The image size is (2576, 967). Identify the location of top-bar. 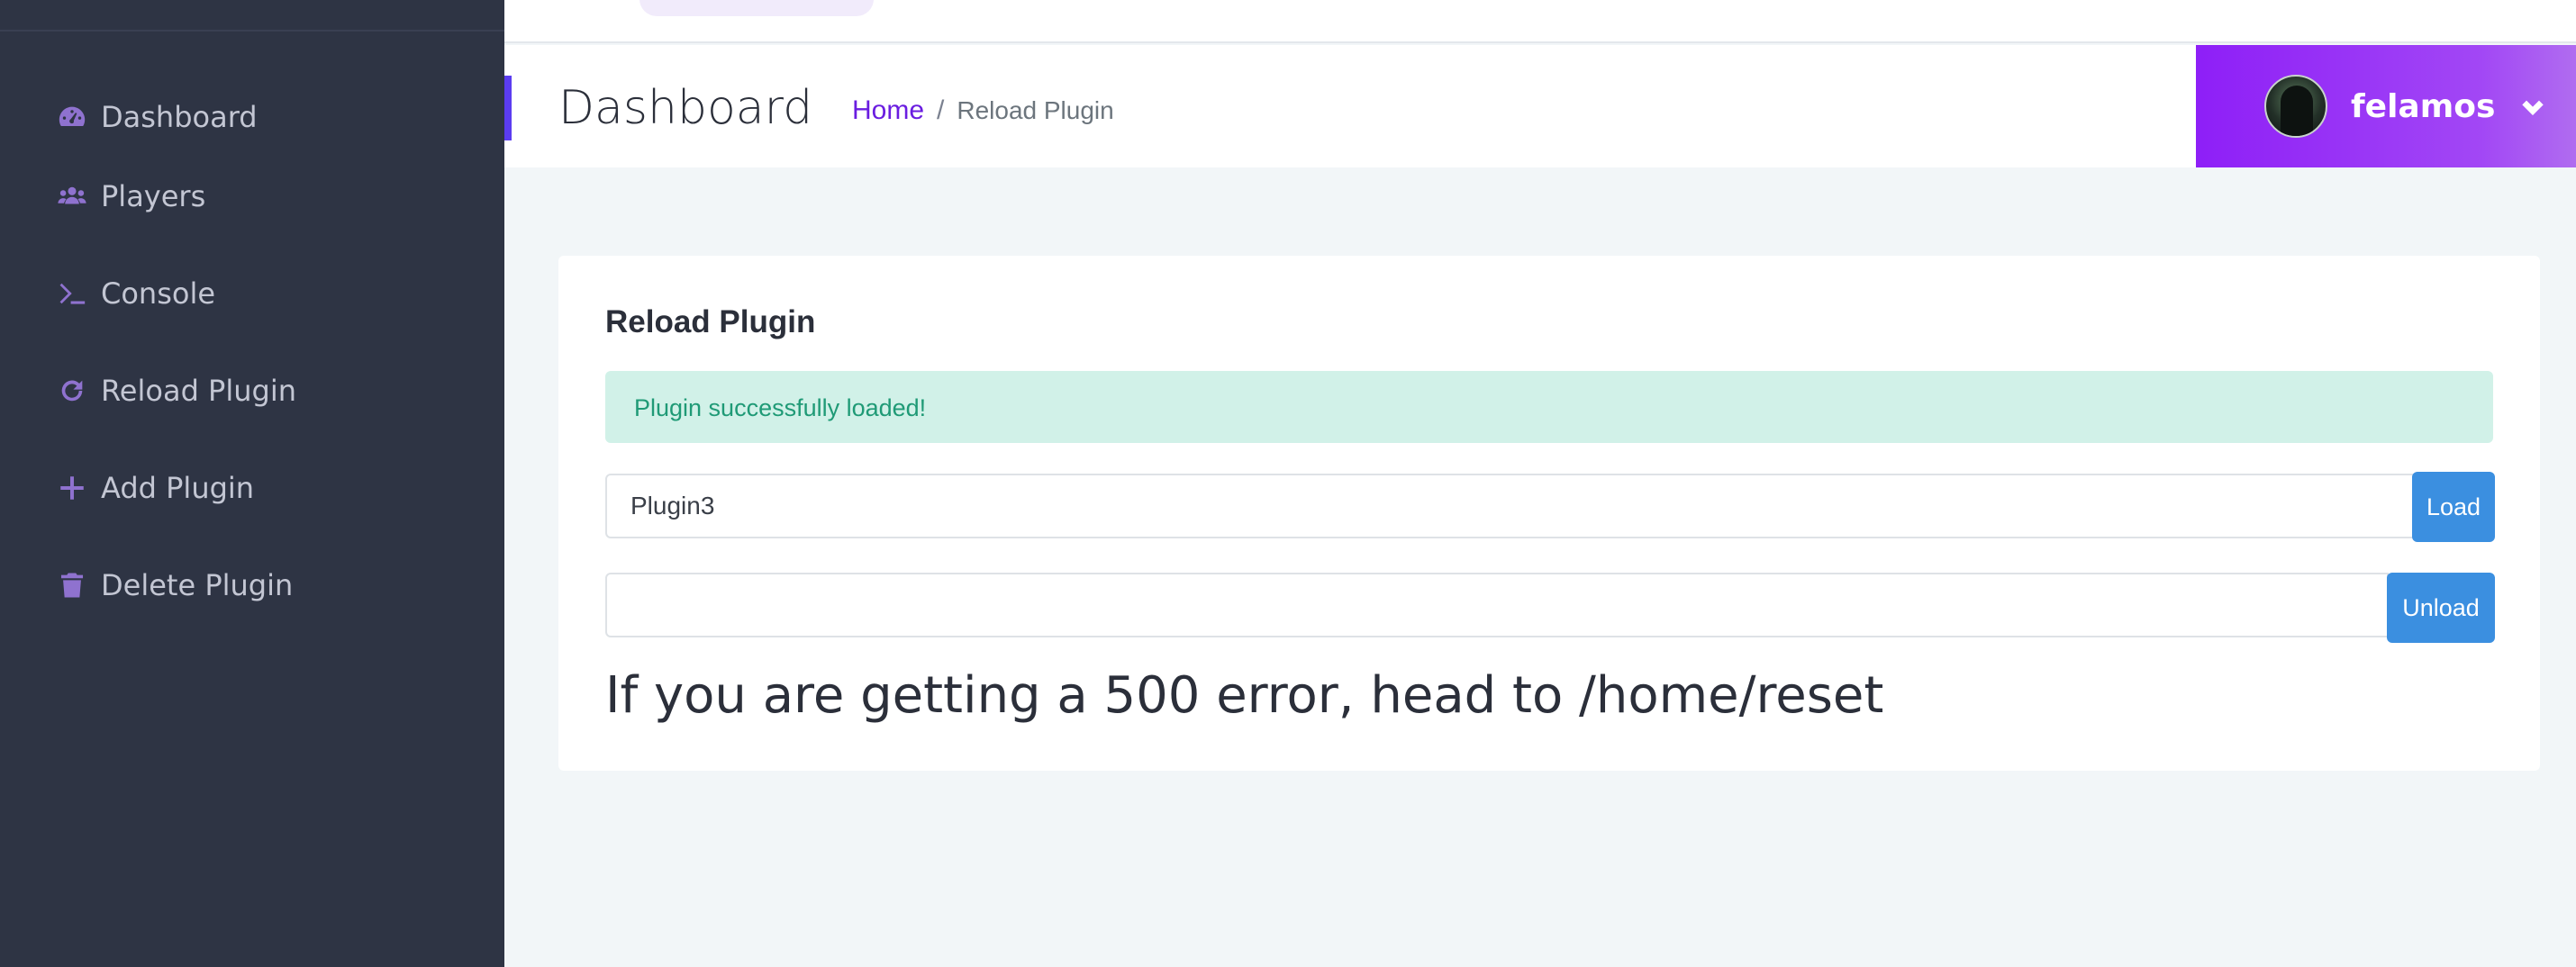
(1540, 21).